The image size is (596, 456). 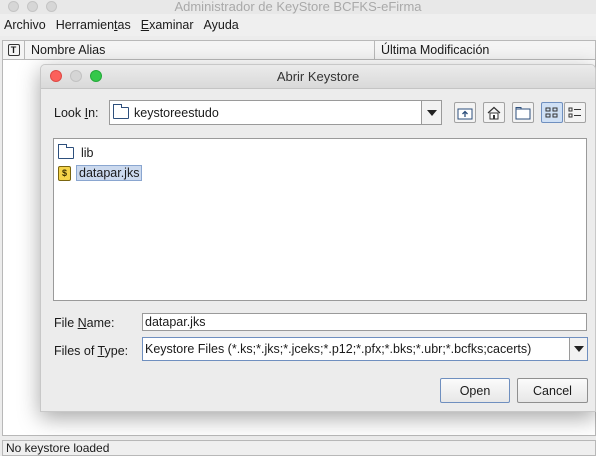 I want to click on details-view-icon, so click(x=574, y=112).